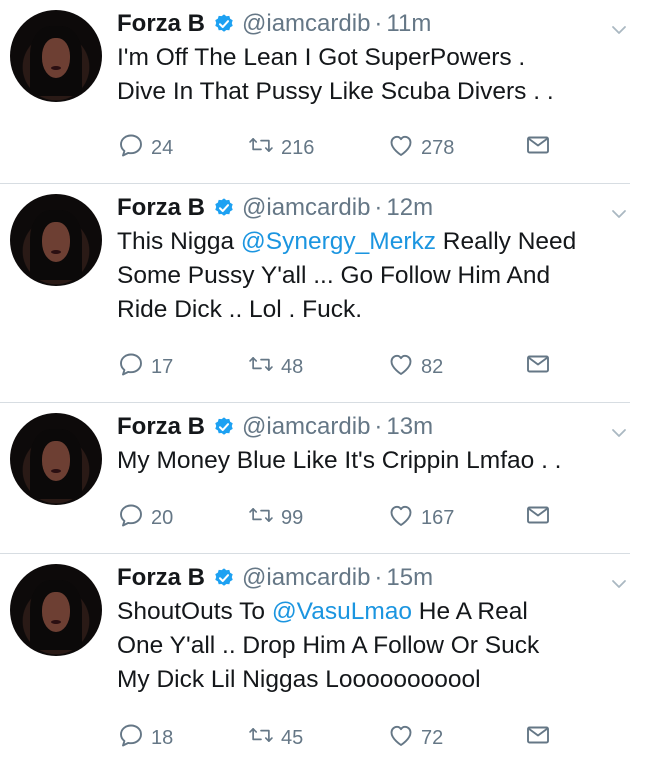 The width and height of the screenshot is (647, 771). Describe the element at coordinates (432, 737) in the screenshot. I see `like-count: 72` at that location.